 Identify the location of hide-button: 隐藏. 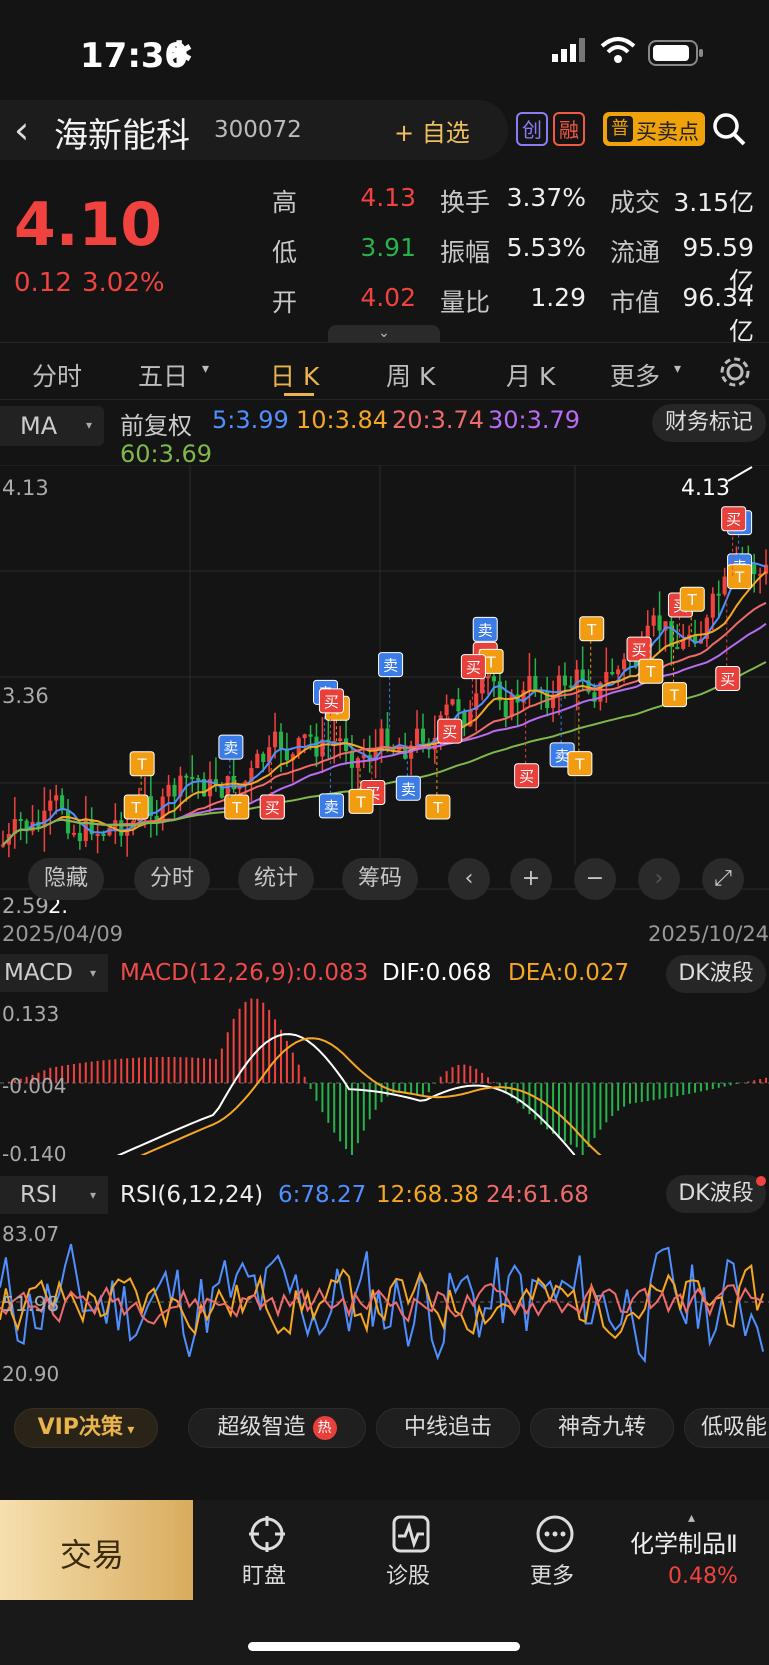
(66, 879).